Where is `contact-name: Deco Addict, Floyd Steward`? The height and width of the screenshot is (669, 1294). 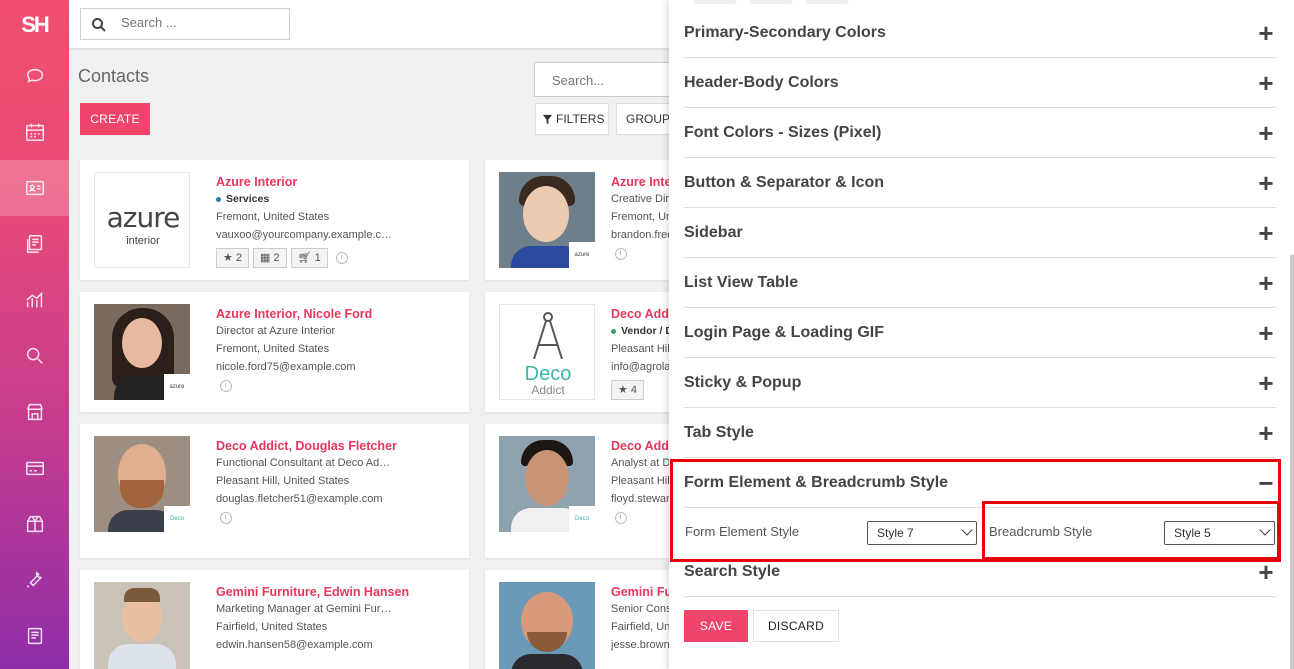
contact-name: Deco Addict, Floyd Steward is located at coordinates (643, 446).